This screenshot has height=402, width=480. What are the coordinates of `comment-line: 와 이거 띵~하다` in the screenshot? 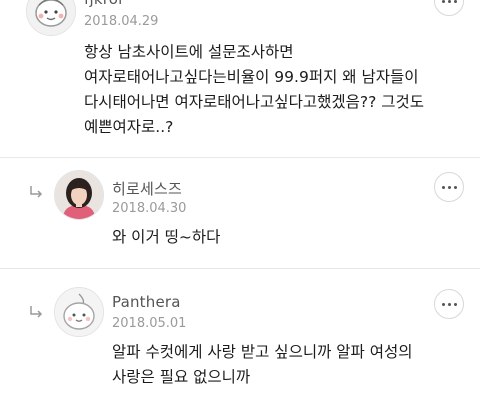 It's located at (166, 237).